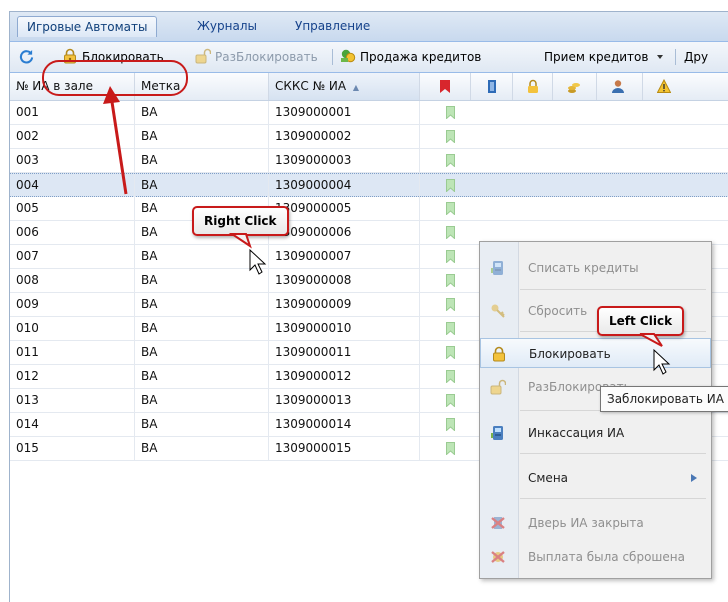  I want to click on menu-item-shift: Смена, so click(595, 478).